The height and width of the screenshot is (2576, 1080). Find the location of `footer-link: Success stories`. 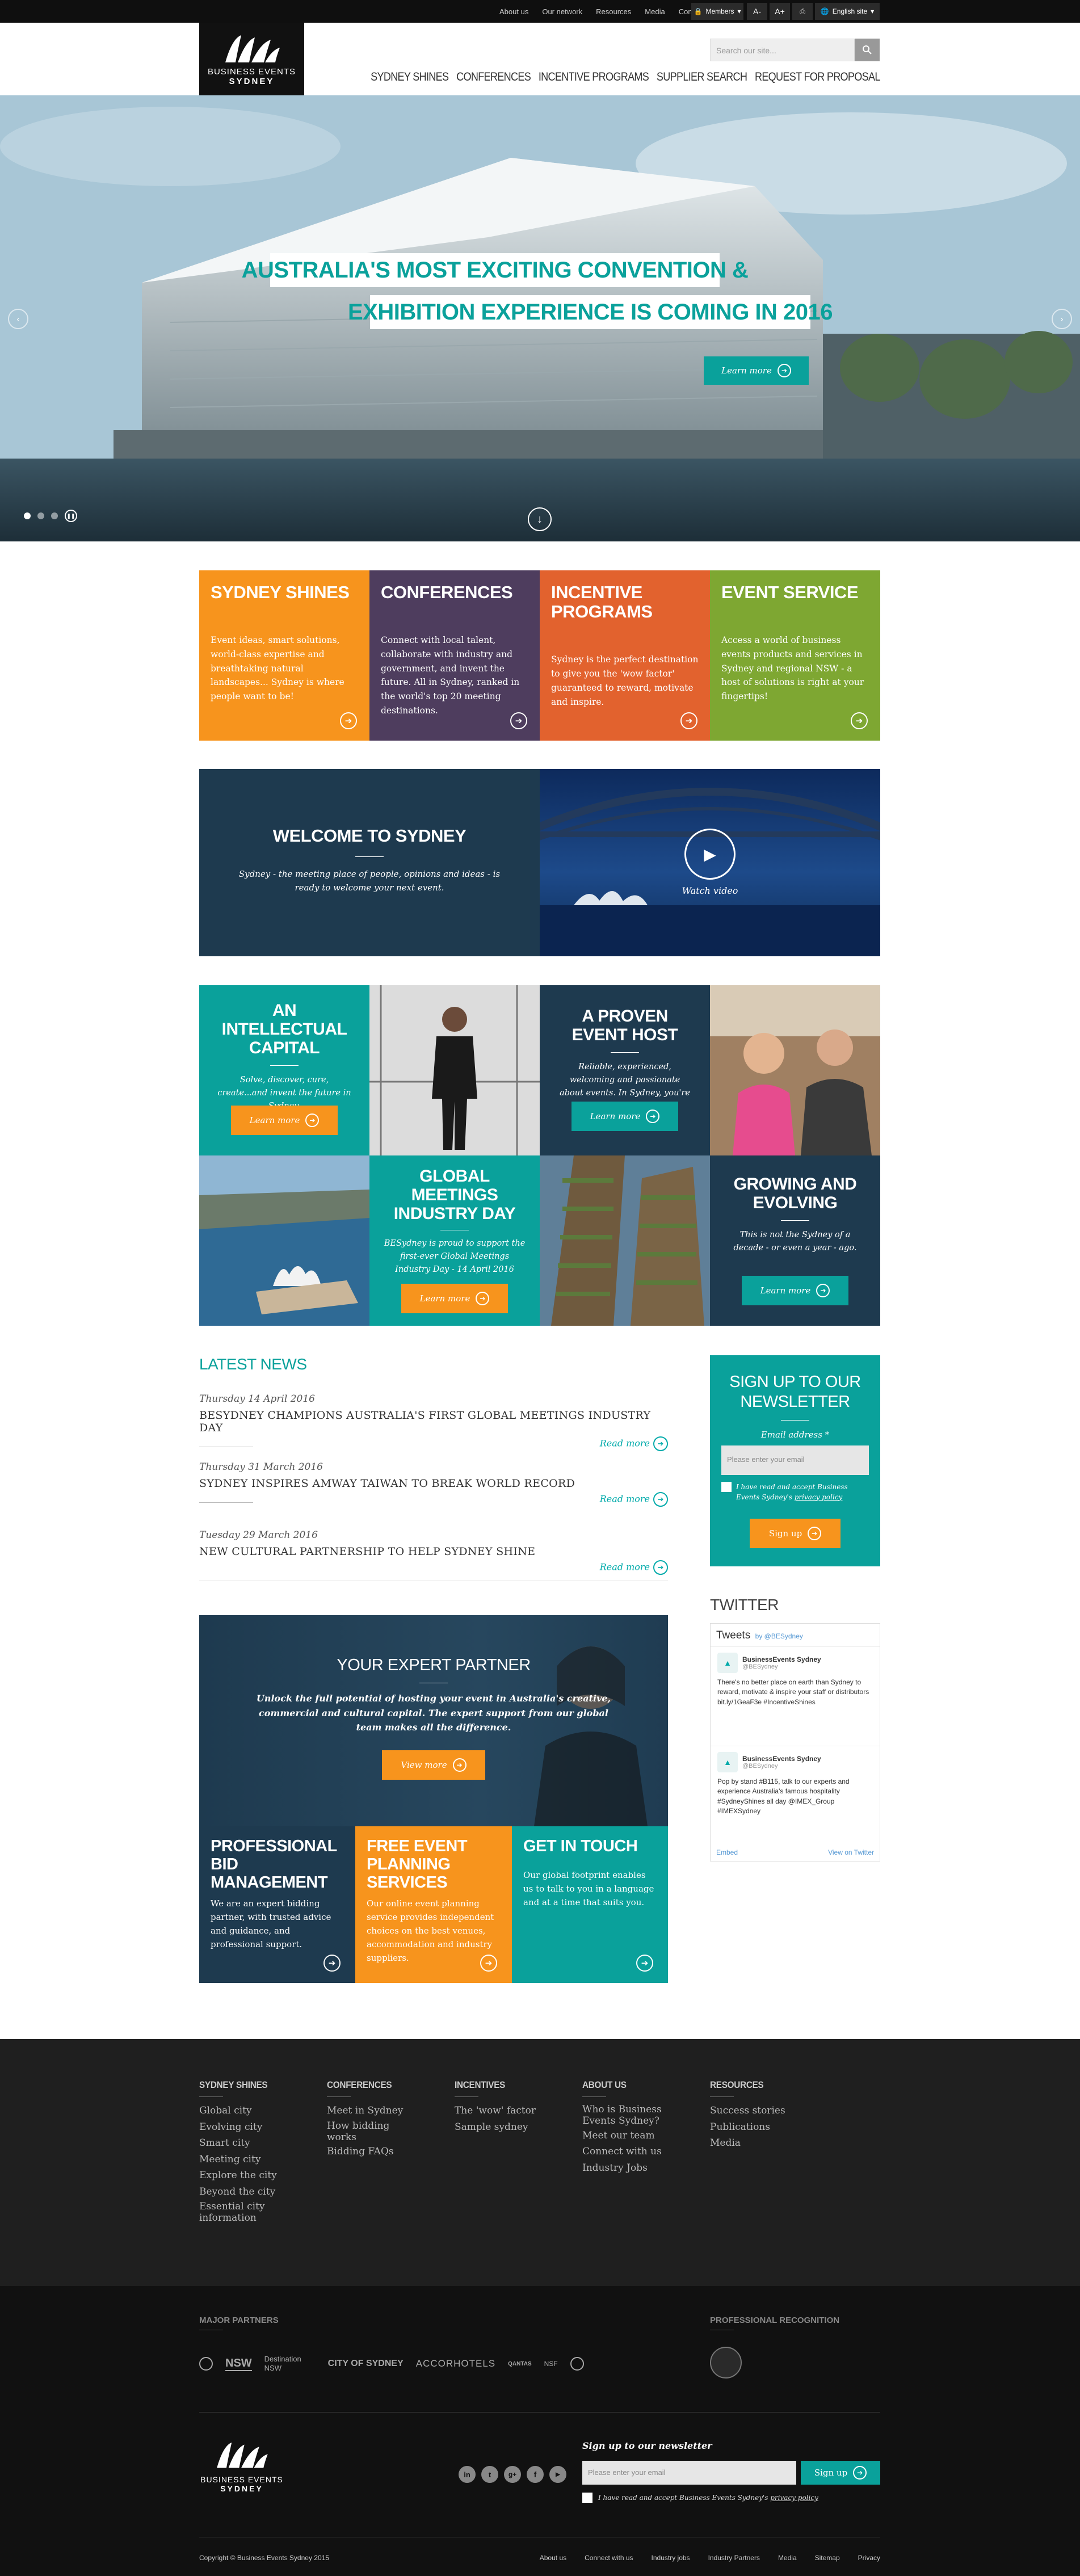

footer-link: Success stories is located at coordinates (767, 2111).